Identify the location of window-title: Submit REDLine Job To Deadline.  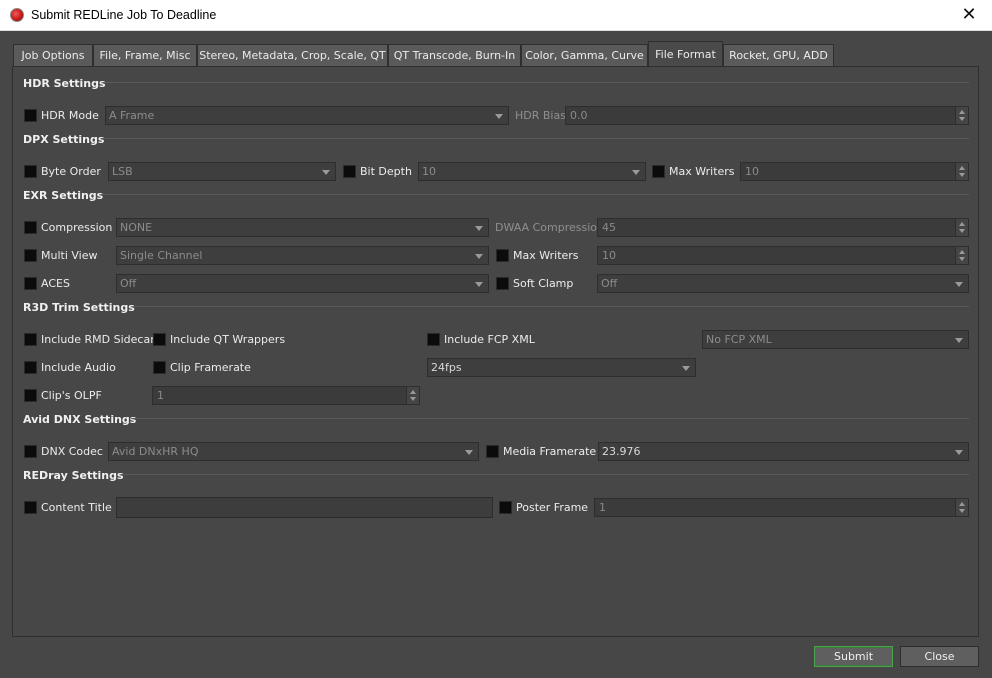
(124, 15).